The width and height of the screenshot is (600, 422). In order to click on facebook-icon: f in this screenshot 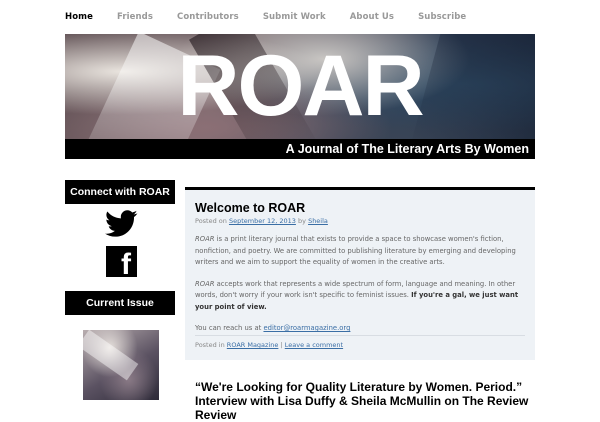, I will do `click(121, 263)`.